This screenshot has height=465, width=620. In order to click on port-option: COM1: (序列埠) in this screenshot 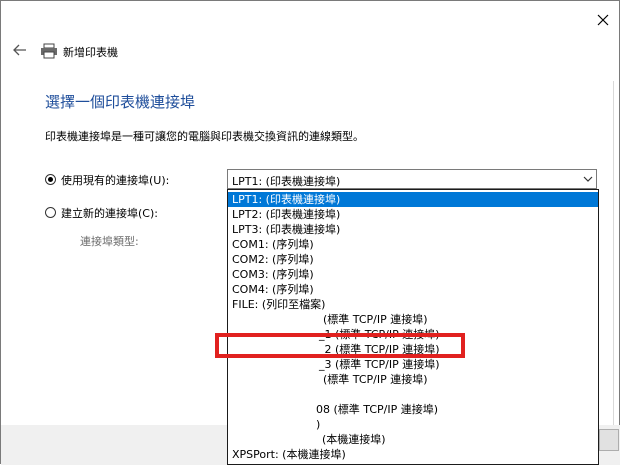, I will do `click(413, 244)`.